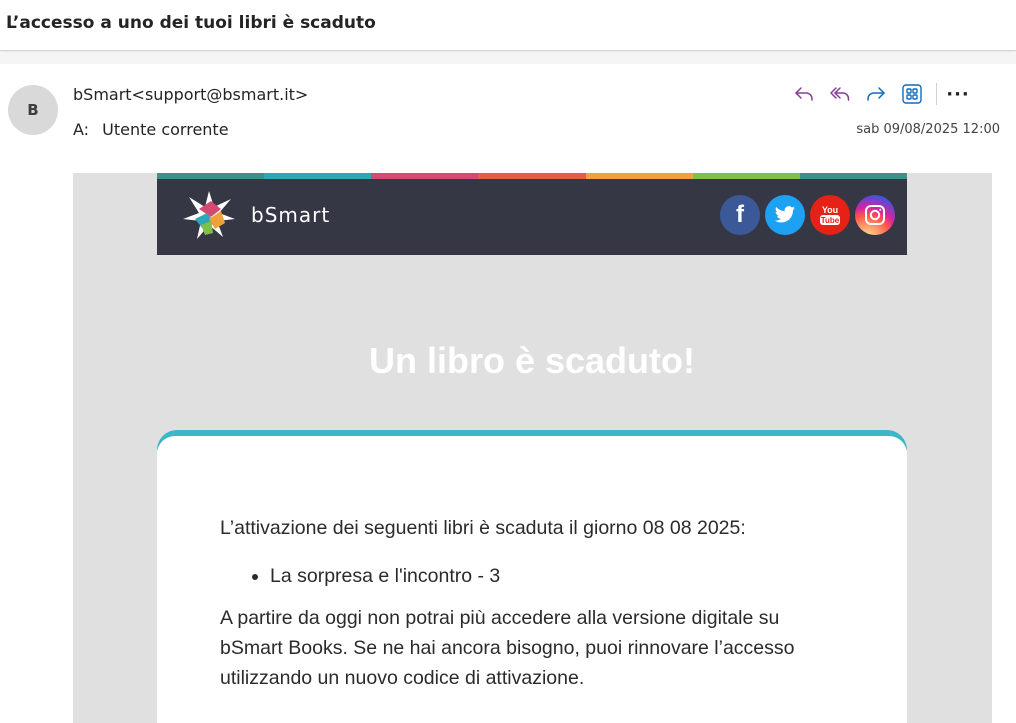 This screenshot has height=723, width=1016. I want to click on expired-books-list: La sorpresa e l'incontro - 3, so click(555, 576).